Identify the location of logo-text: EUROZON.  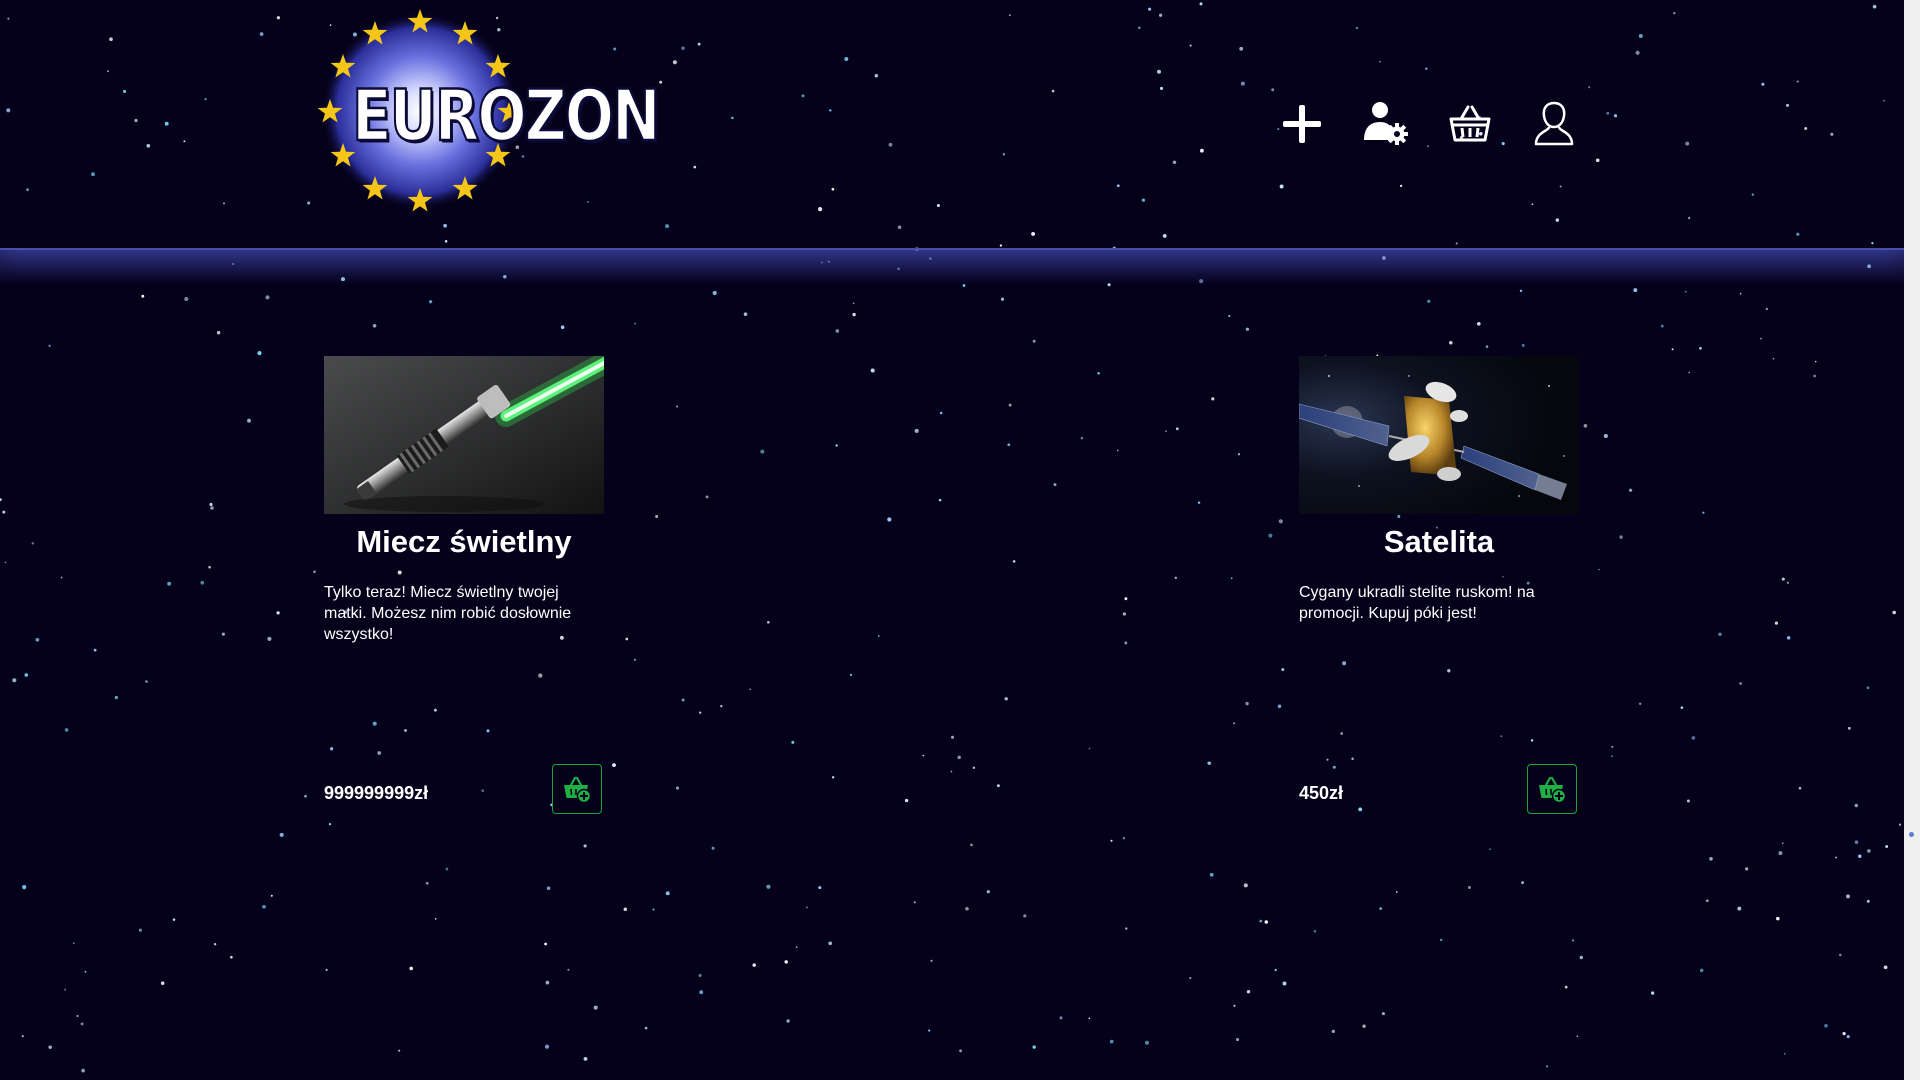
(506, 115).